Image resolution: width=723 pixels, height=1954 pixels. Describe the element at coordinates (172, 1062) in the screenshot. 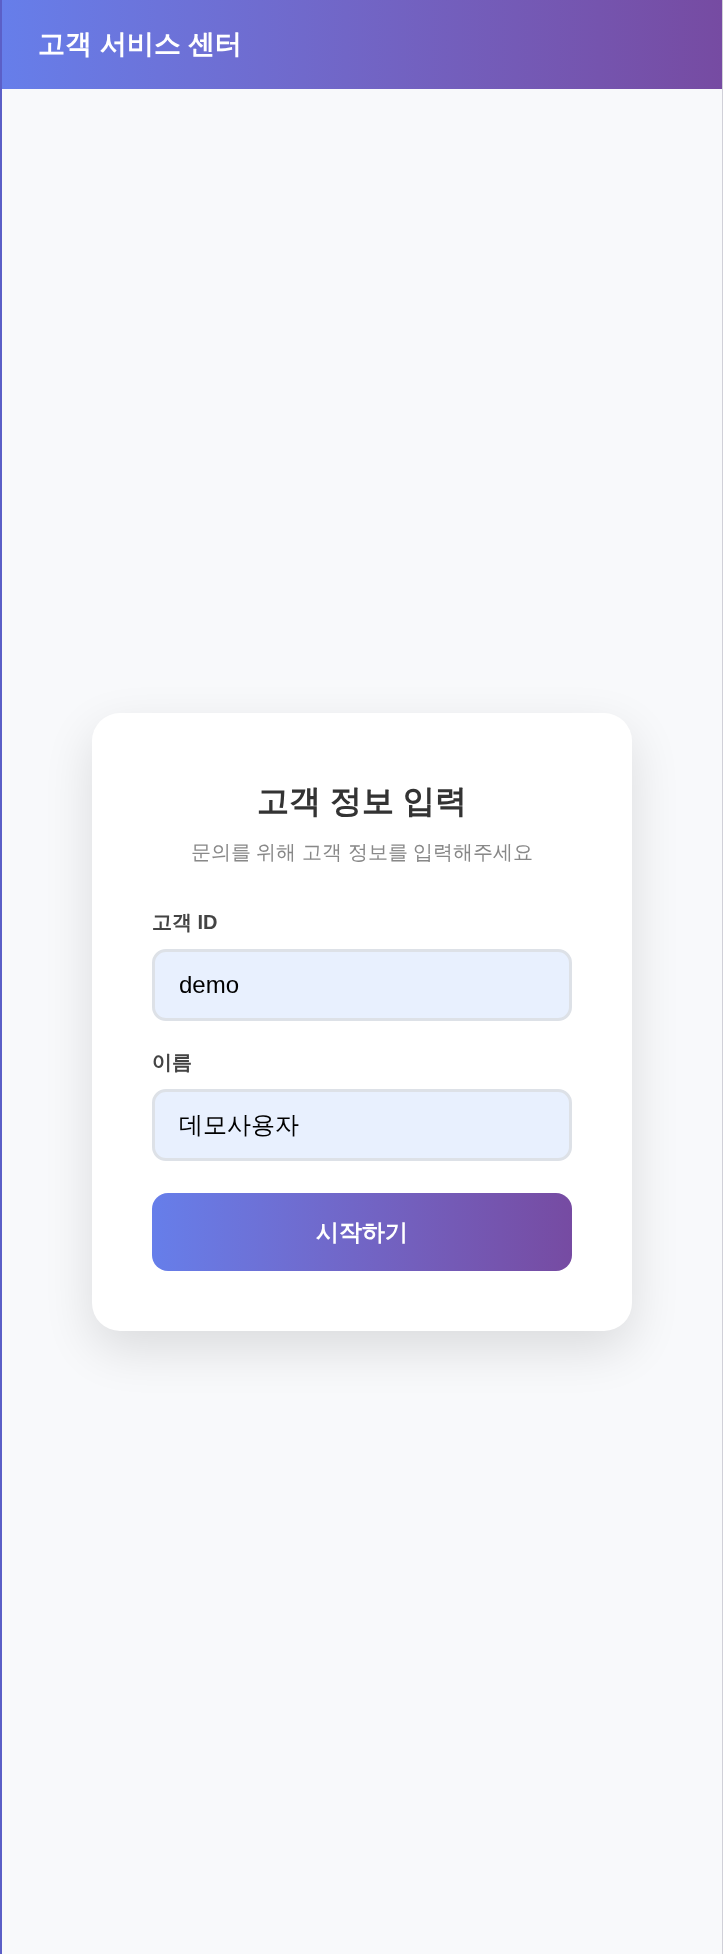

I see `field-label: 이름` at that location.